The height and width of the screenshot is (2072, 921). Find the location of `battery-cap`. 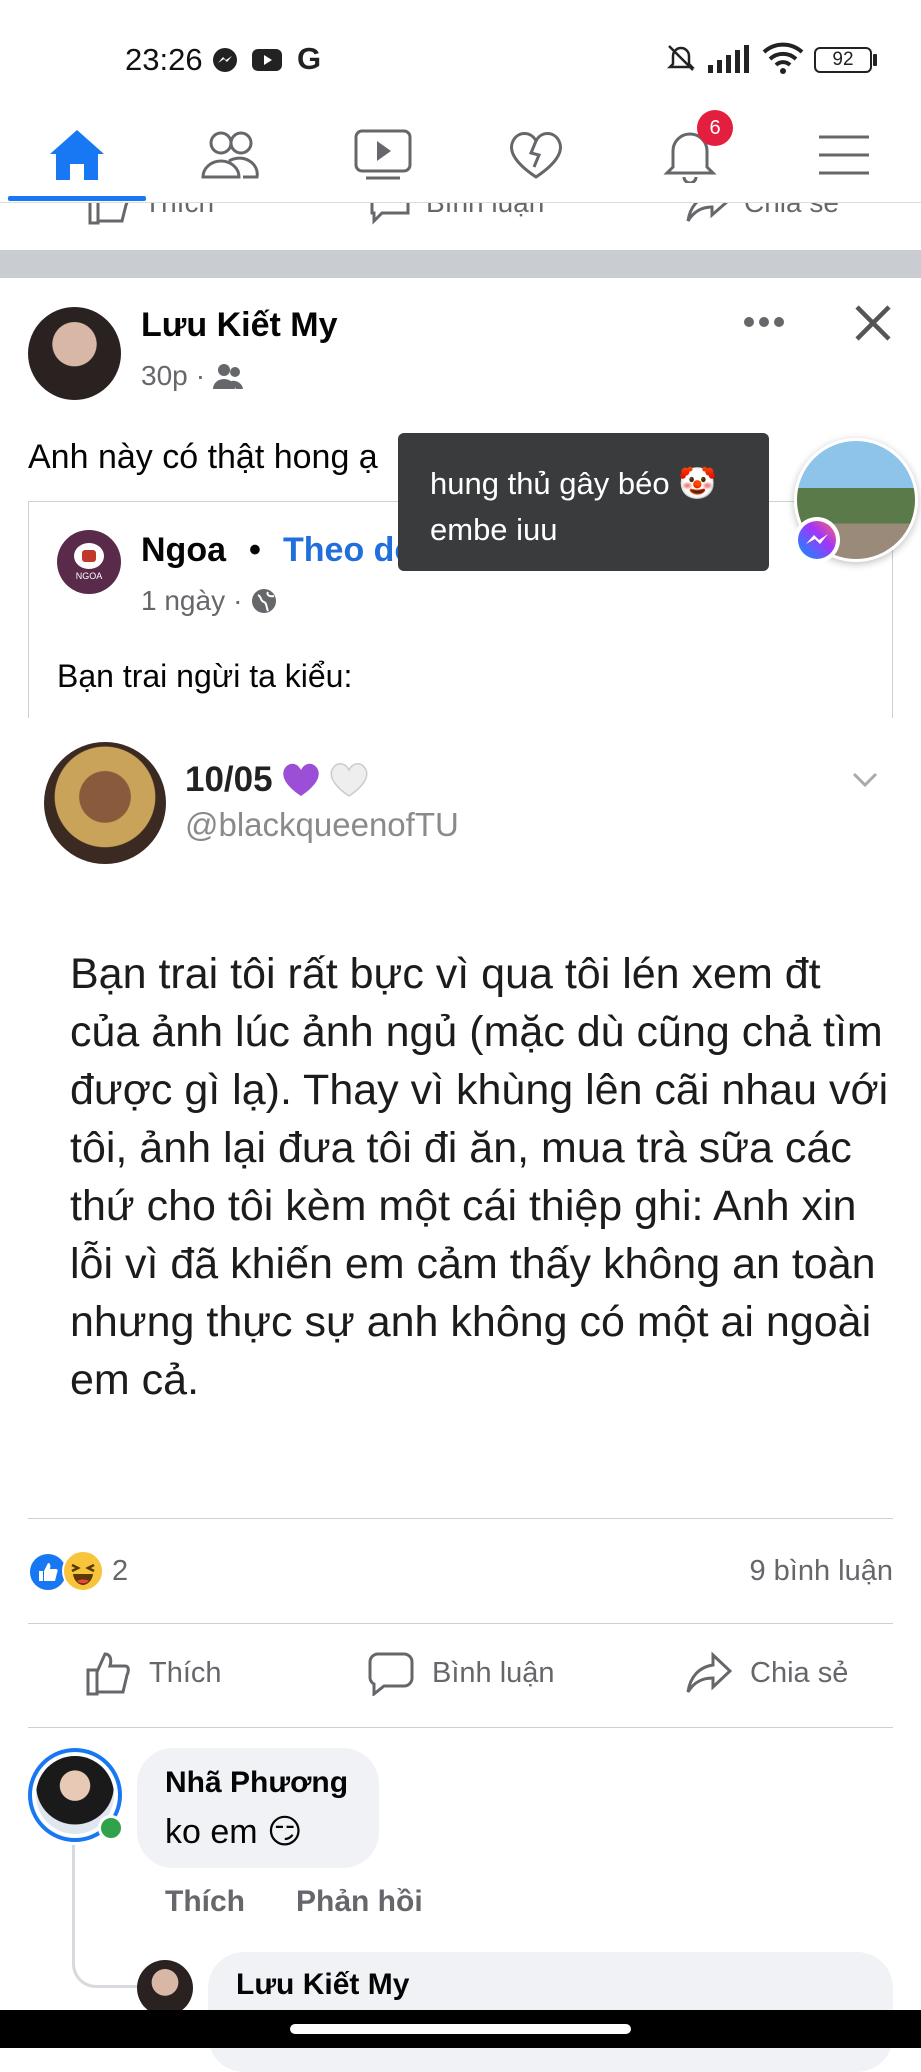

battery-cap is located at coordinates (875, 60).